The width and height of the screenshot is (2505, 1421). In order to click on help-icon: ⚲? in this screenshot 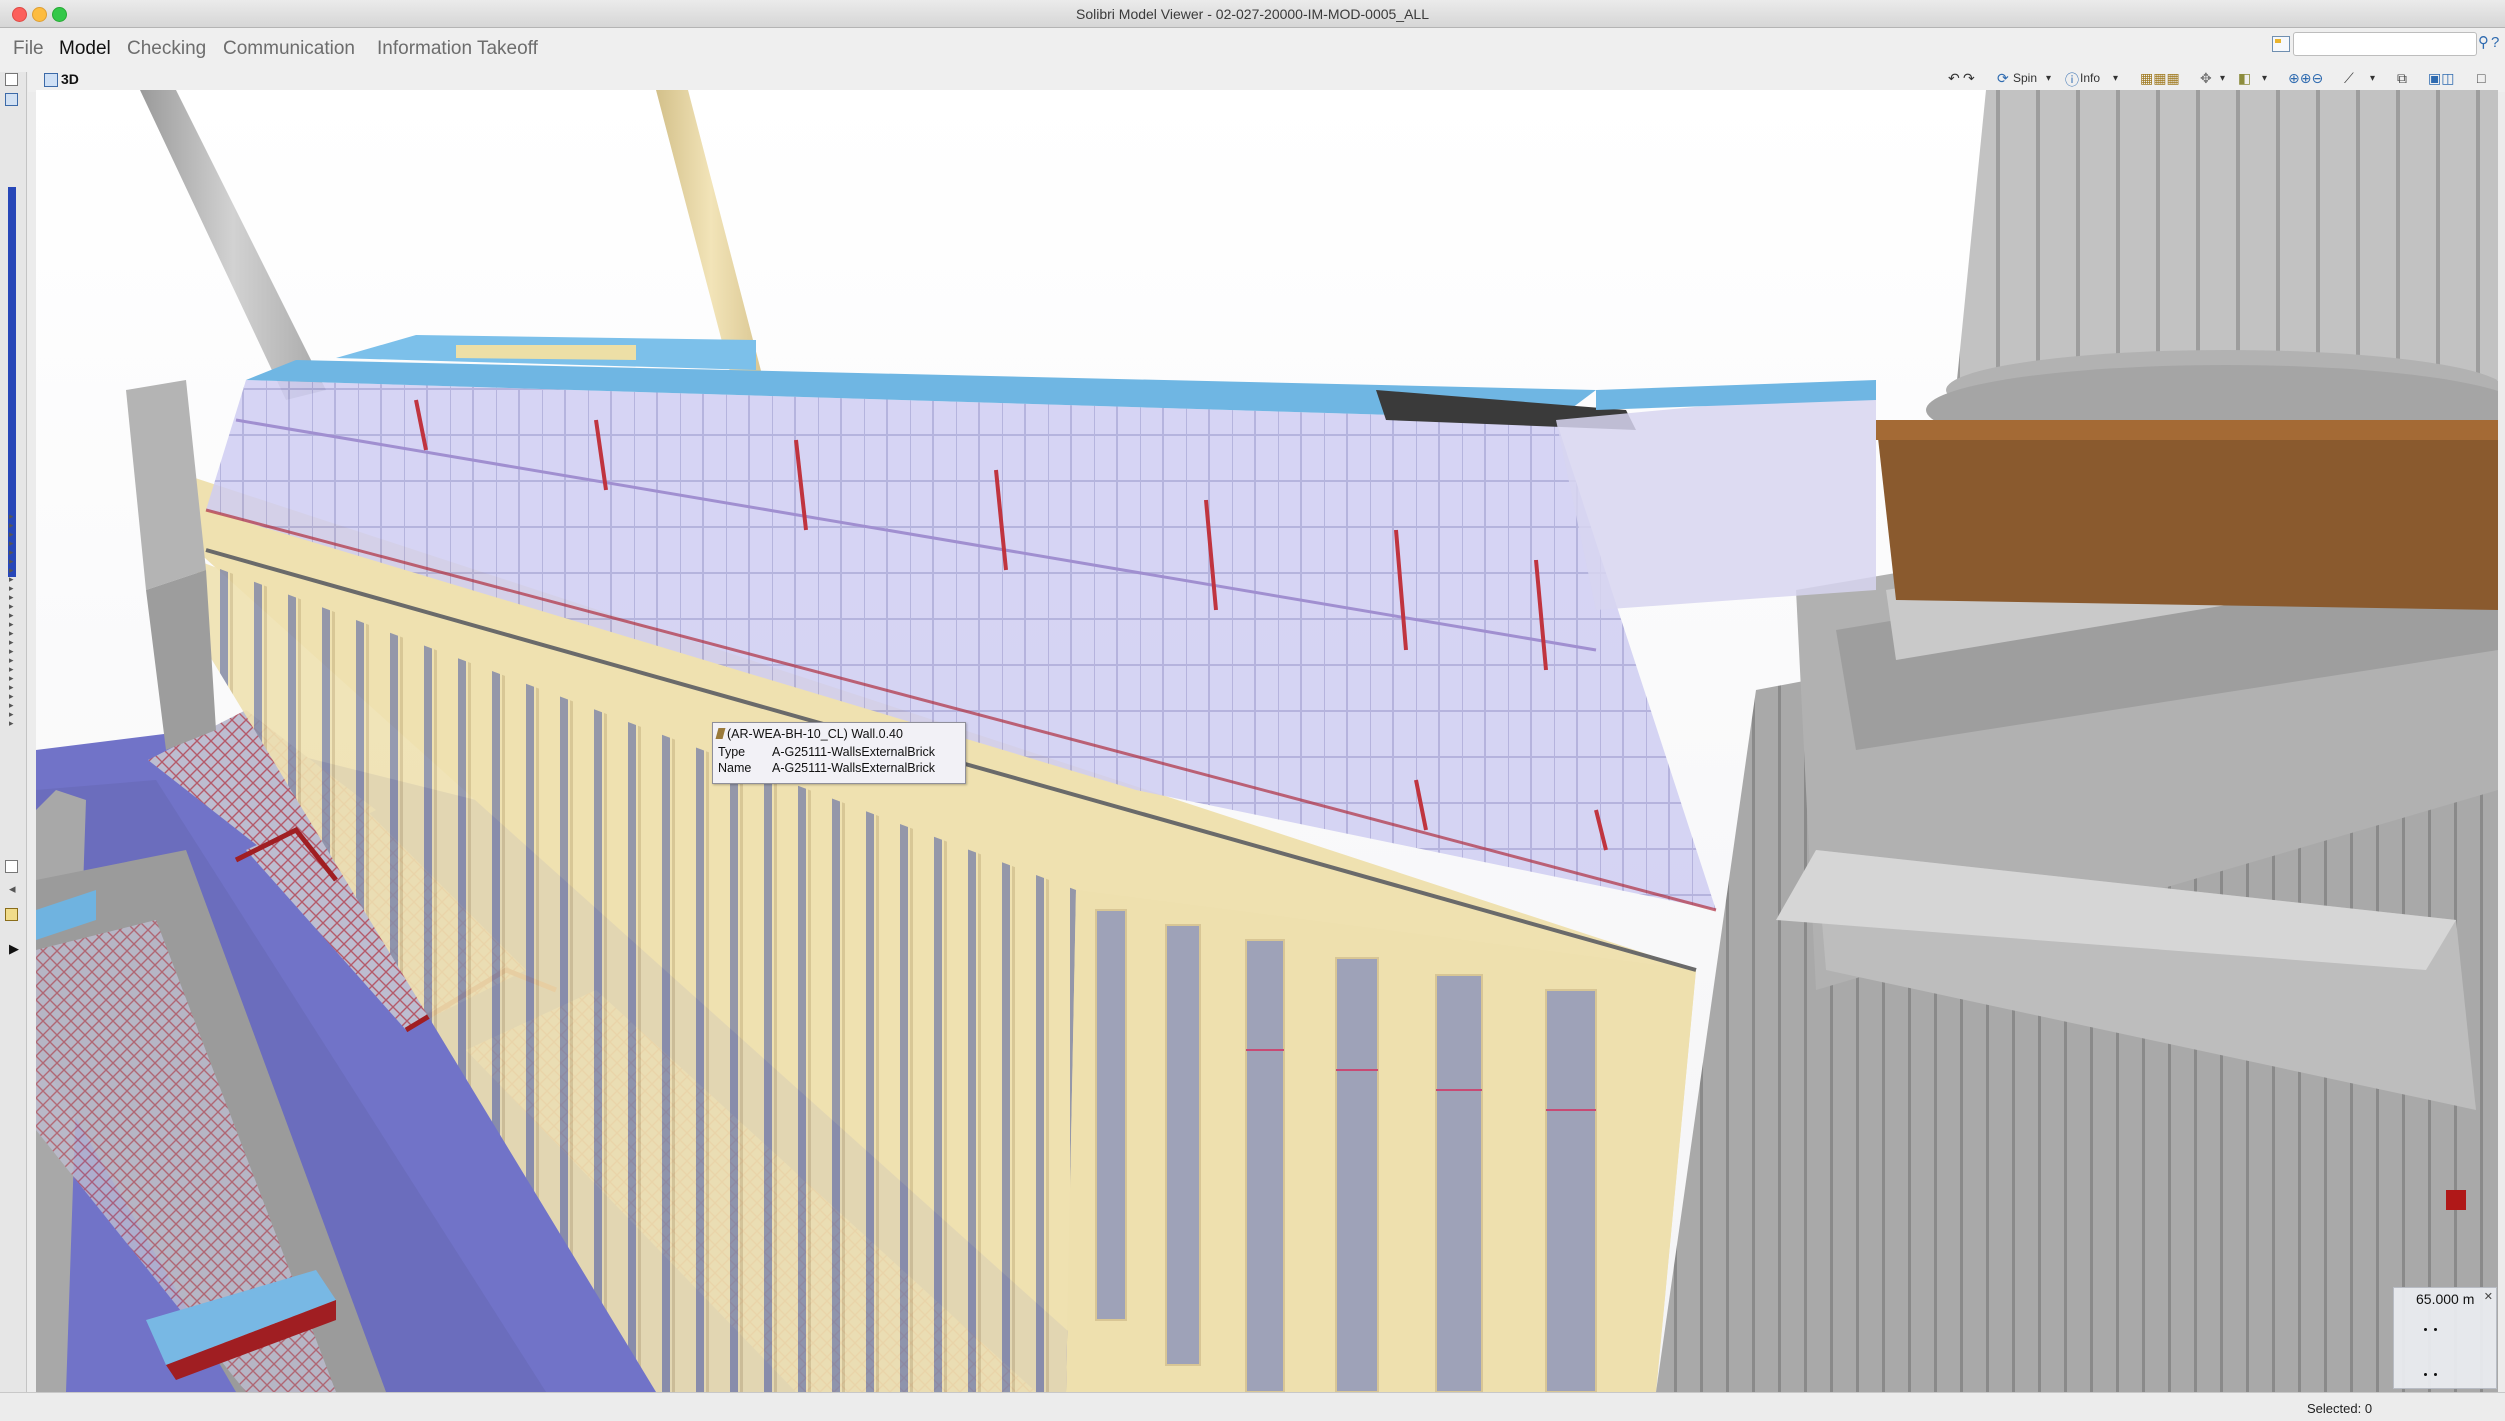, I will do `click(2489, 42)`.